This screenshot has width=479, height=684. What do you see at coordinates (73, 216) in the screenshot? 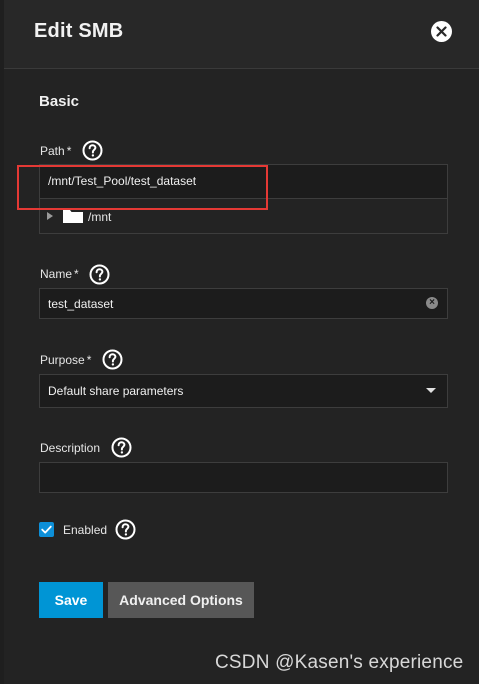
I see `folder-icon` at bounding box center [73, 216].